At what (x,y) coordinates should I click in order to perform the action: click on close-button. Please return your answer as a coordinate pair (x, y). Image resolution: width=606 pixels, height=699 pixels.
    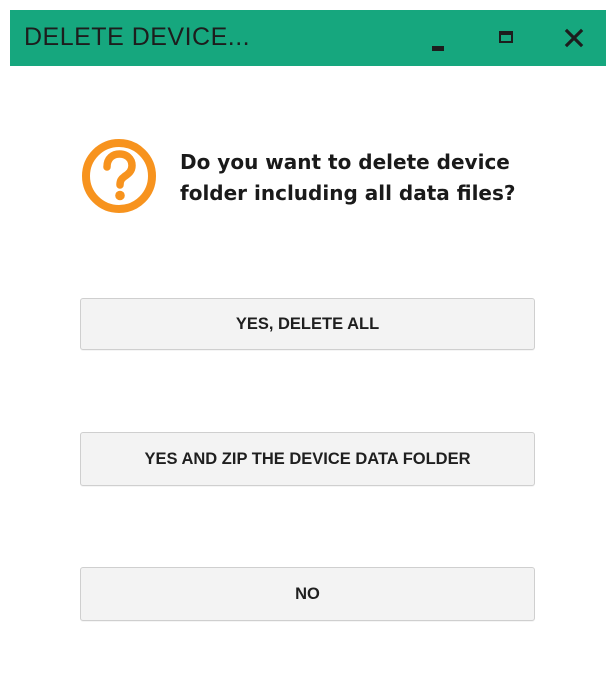
    Looking at the image, I should click on (574, 38).